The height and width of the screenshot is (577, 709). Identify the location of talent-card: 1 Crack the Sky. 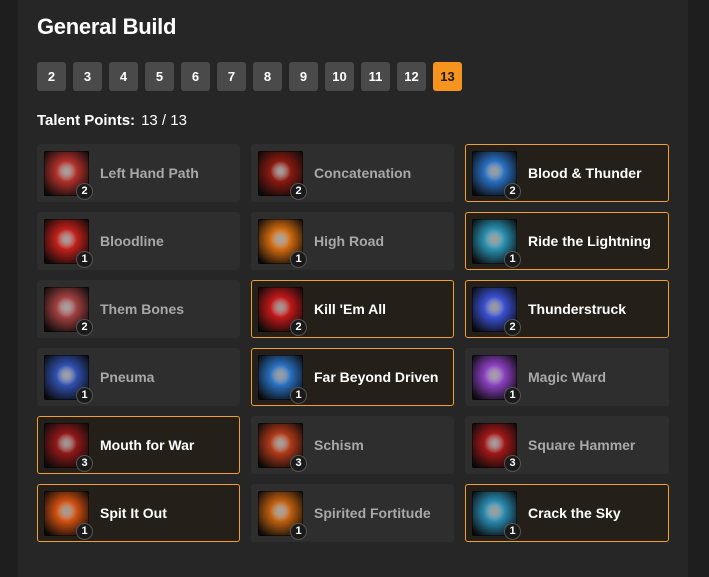
(567, 513).